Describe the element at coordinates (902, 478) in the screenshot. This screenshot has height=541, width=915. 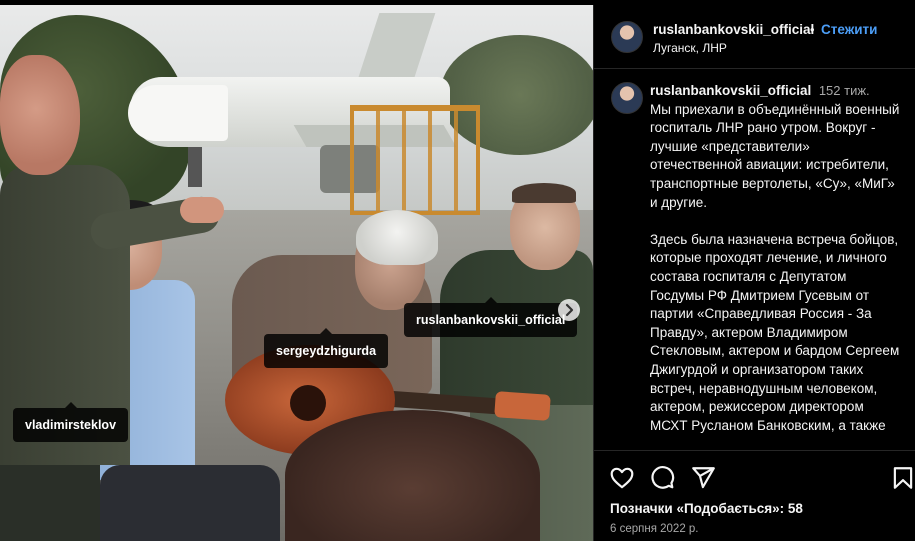
I see `bookmark-icon` at that location.